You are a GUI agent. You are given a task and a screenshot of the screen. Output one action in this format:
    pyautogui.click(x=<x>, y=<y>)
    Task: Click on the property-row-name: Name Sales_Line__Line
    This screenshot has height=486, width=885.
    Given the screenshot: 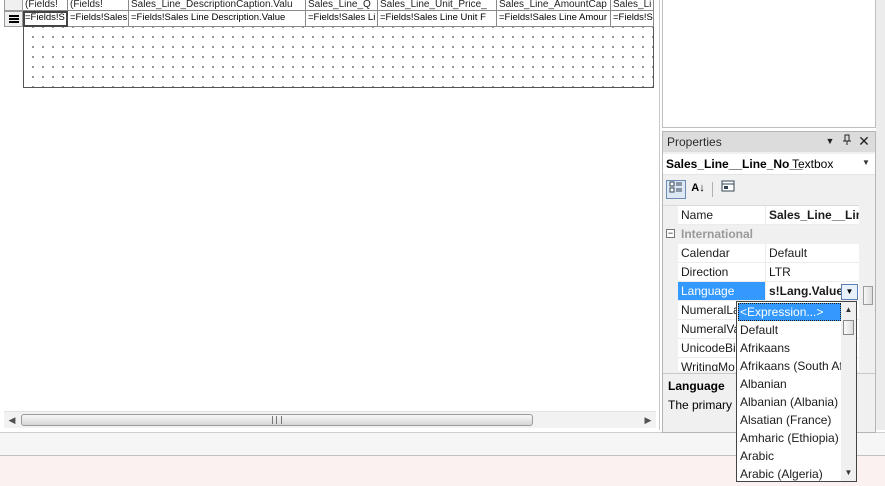 What is the action you would take?
    pyautogui.click(x=761, y=215)
    